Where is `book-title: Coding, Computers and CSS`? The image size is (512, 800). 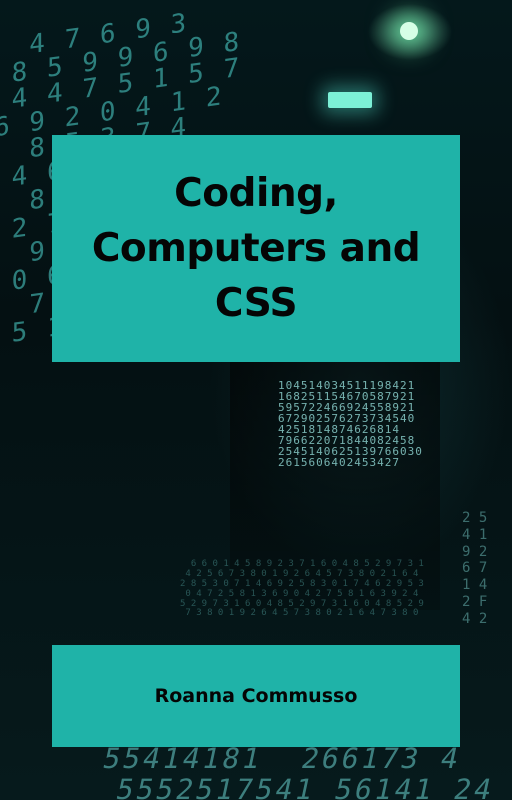 book-title: Coding, Computers and CSS is located at coordinates (256, 248).